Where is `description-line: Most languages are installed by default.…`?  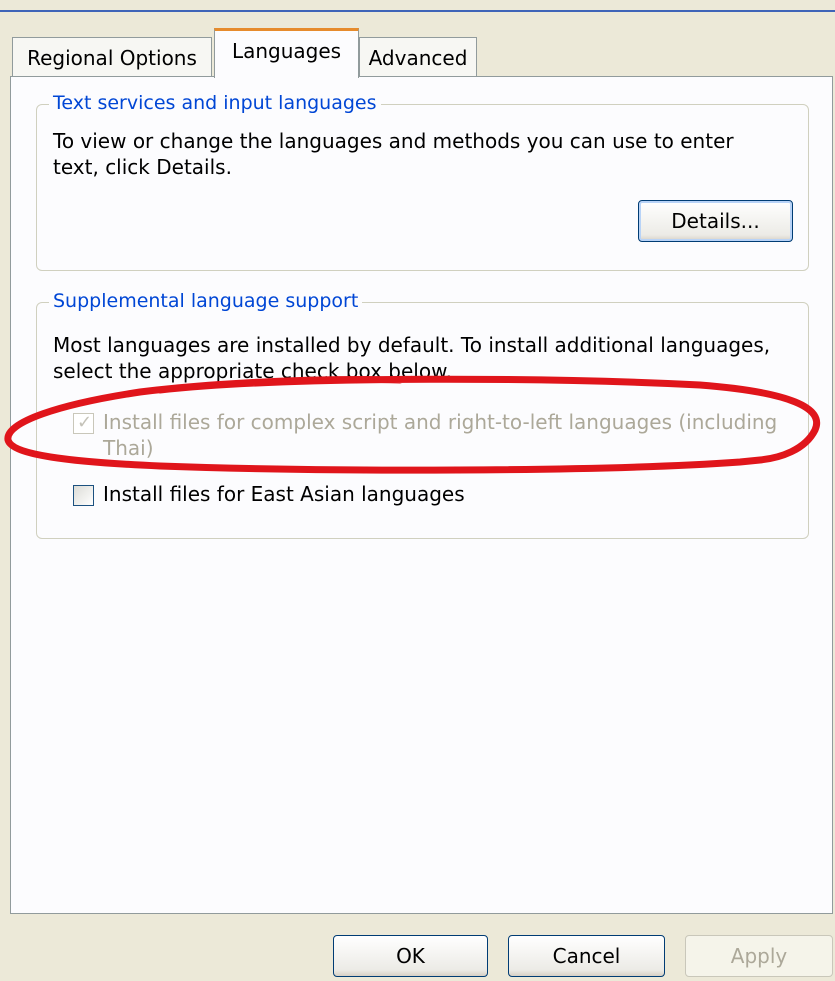 description-line: Most languages are installed by default.… is located at coordinates (412, 345).